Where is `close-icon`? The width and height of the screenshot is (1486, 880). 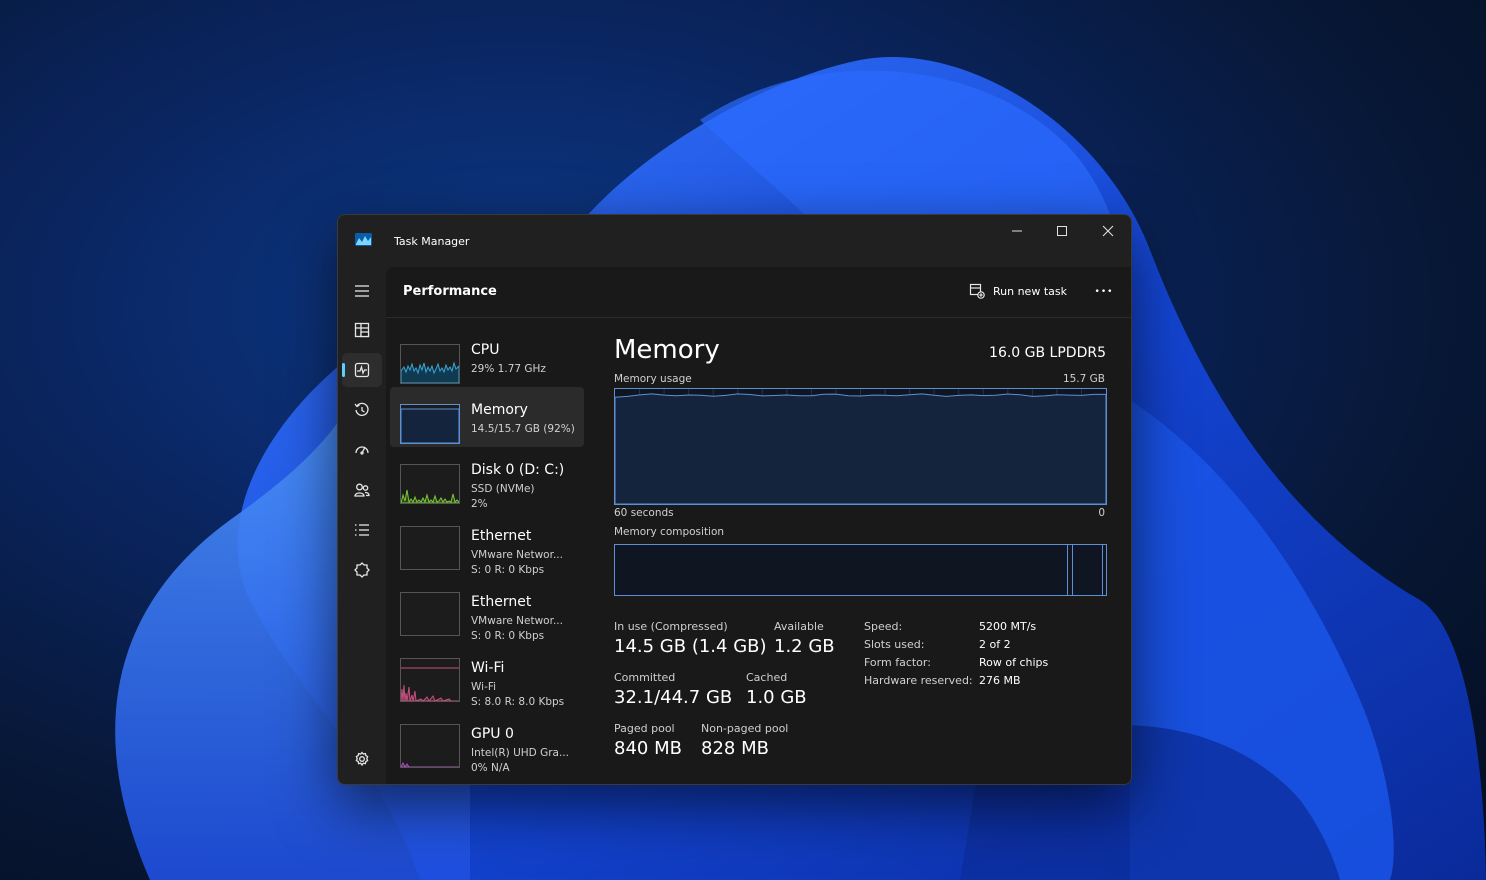 close-icon is located at coordinates (1108, 231).